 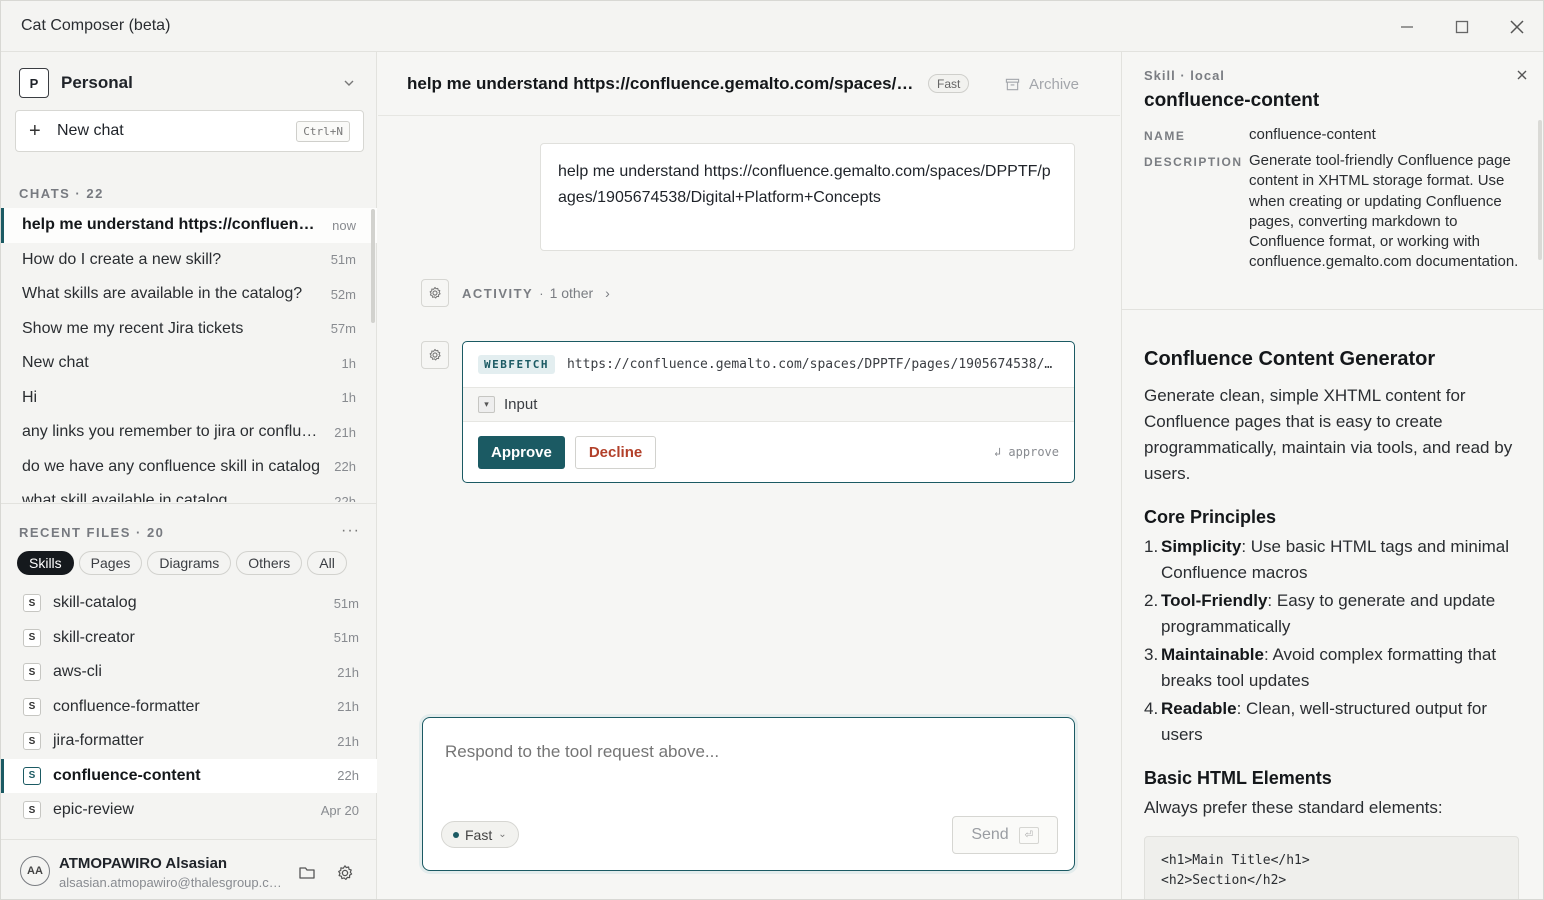 I want to click on principle-number: 2., so click(x=1151, y=600).